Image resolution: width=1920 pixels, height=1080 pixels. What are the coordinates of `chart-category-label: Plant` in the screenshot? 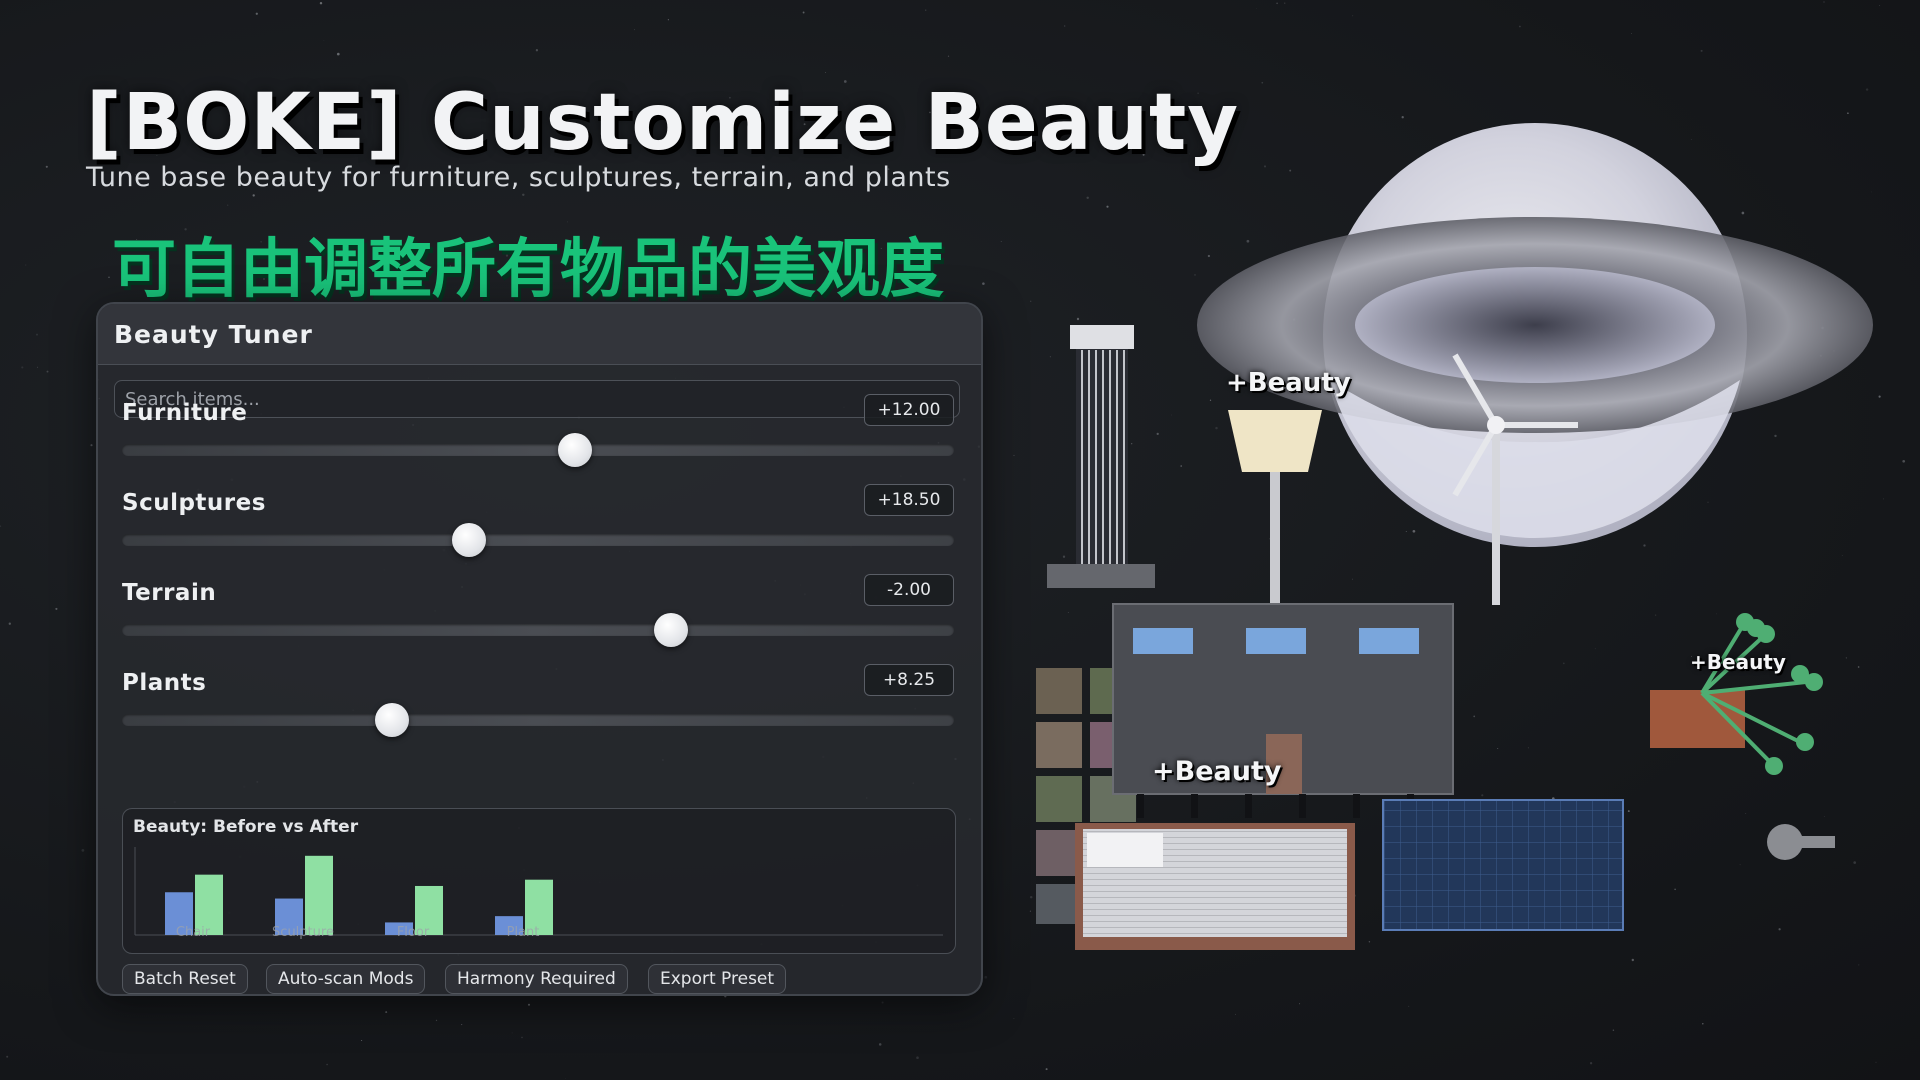 It's located at (523, 932).